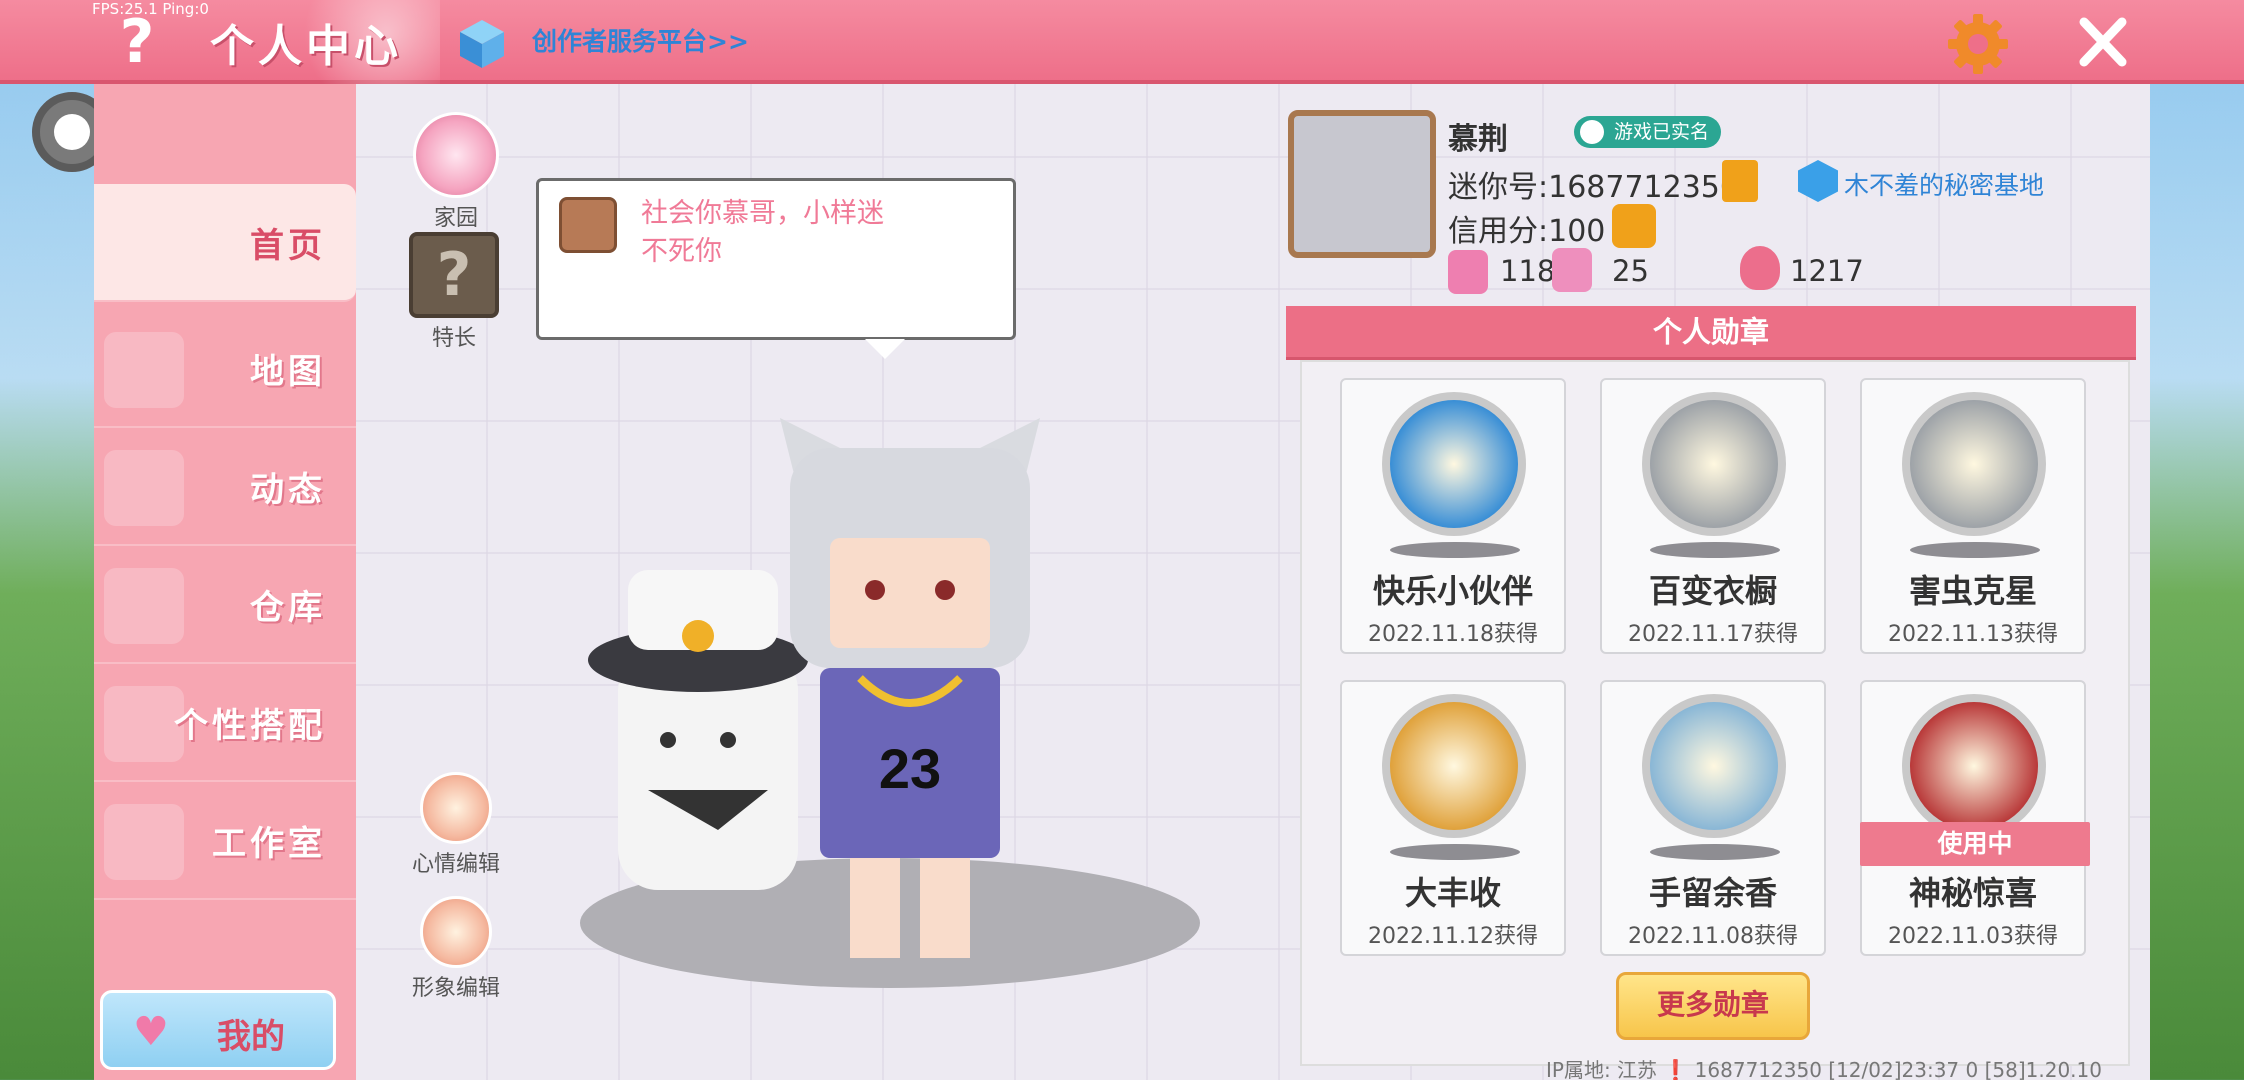 This screenshot has height=1080, width=2244. Describe the element at coordinates (1712, 591) in the screenshot. I see `medal-name: 百变衣橱` at that location.